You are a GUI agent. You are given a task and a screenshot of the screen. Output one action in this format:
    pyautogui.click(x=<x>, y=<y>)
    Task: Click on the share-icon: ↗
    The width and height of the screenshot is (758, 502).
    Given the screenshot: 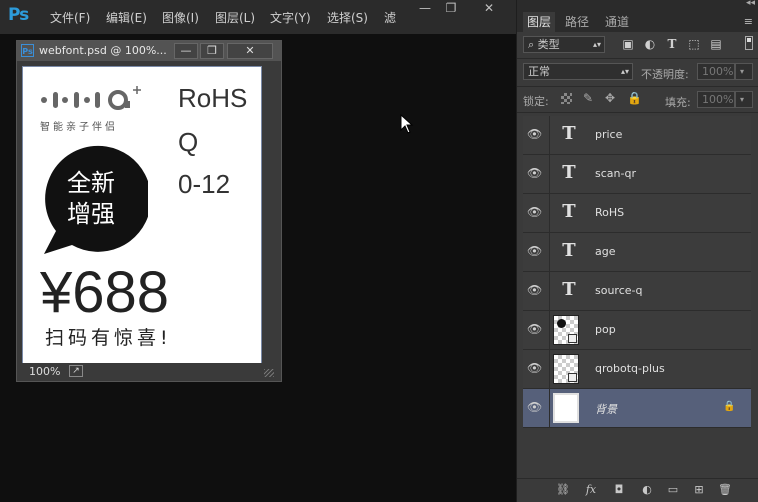 What is the action you would take?
    pyautogui.click(x=76, y=371)
    